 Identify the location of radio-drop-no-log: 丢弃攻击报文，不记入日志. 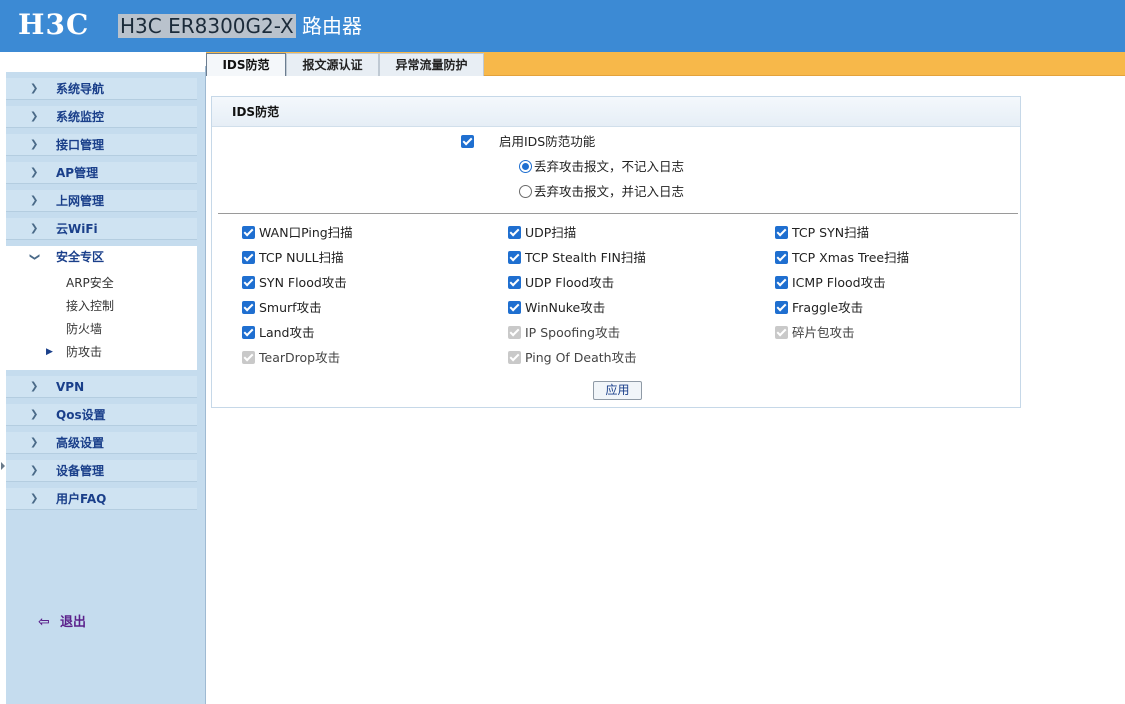
(601, 167).